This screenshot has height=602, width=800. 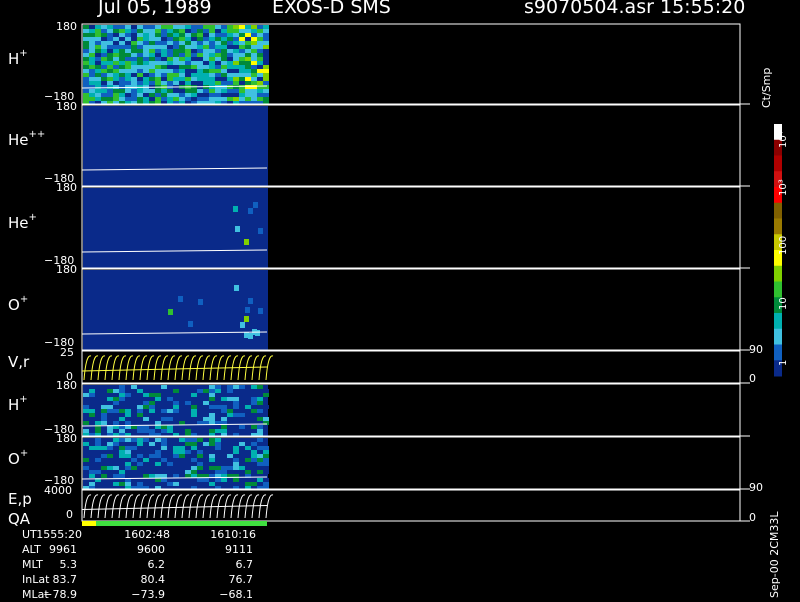 What do you see at coordinates (783, 362) in the screenshot?
I see `colorbar-tick: 1` at bounding box center [783, 362].